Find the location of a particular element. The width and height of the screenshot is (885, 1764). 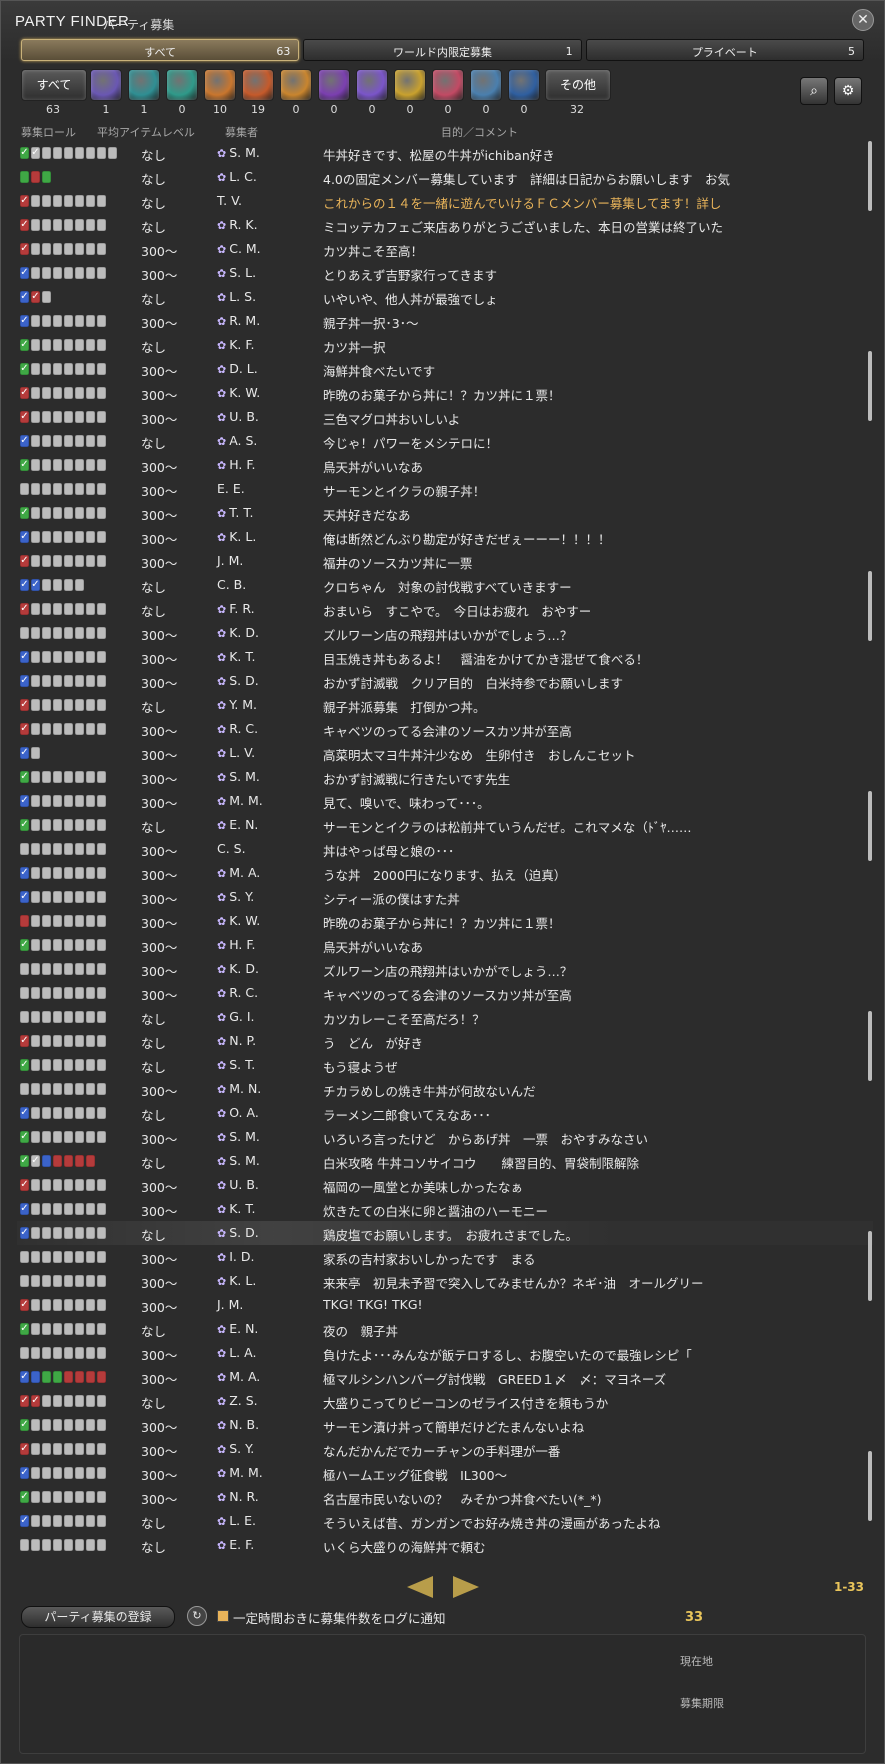

filter-deep-dungeon-button: 0 is located at coordinates (524, 94).